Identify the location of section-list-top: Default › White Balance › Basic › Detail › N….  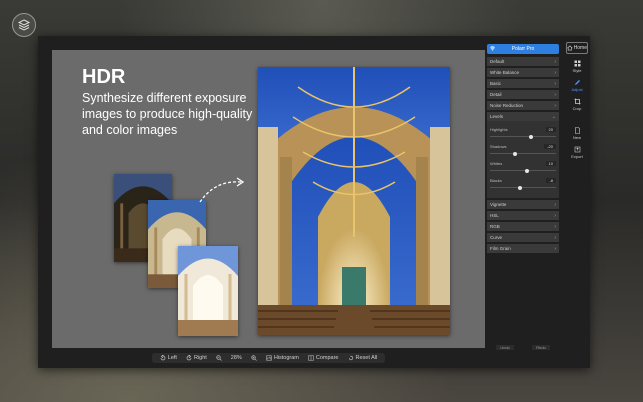
(523, 89).